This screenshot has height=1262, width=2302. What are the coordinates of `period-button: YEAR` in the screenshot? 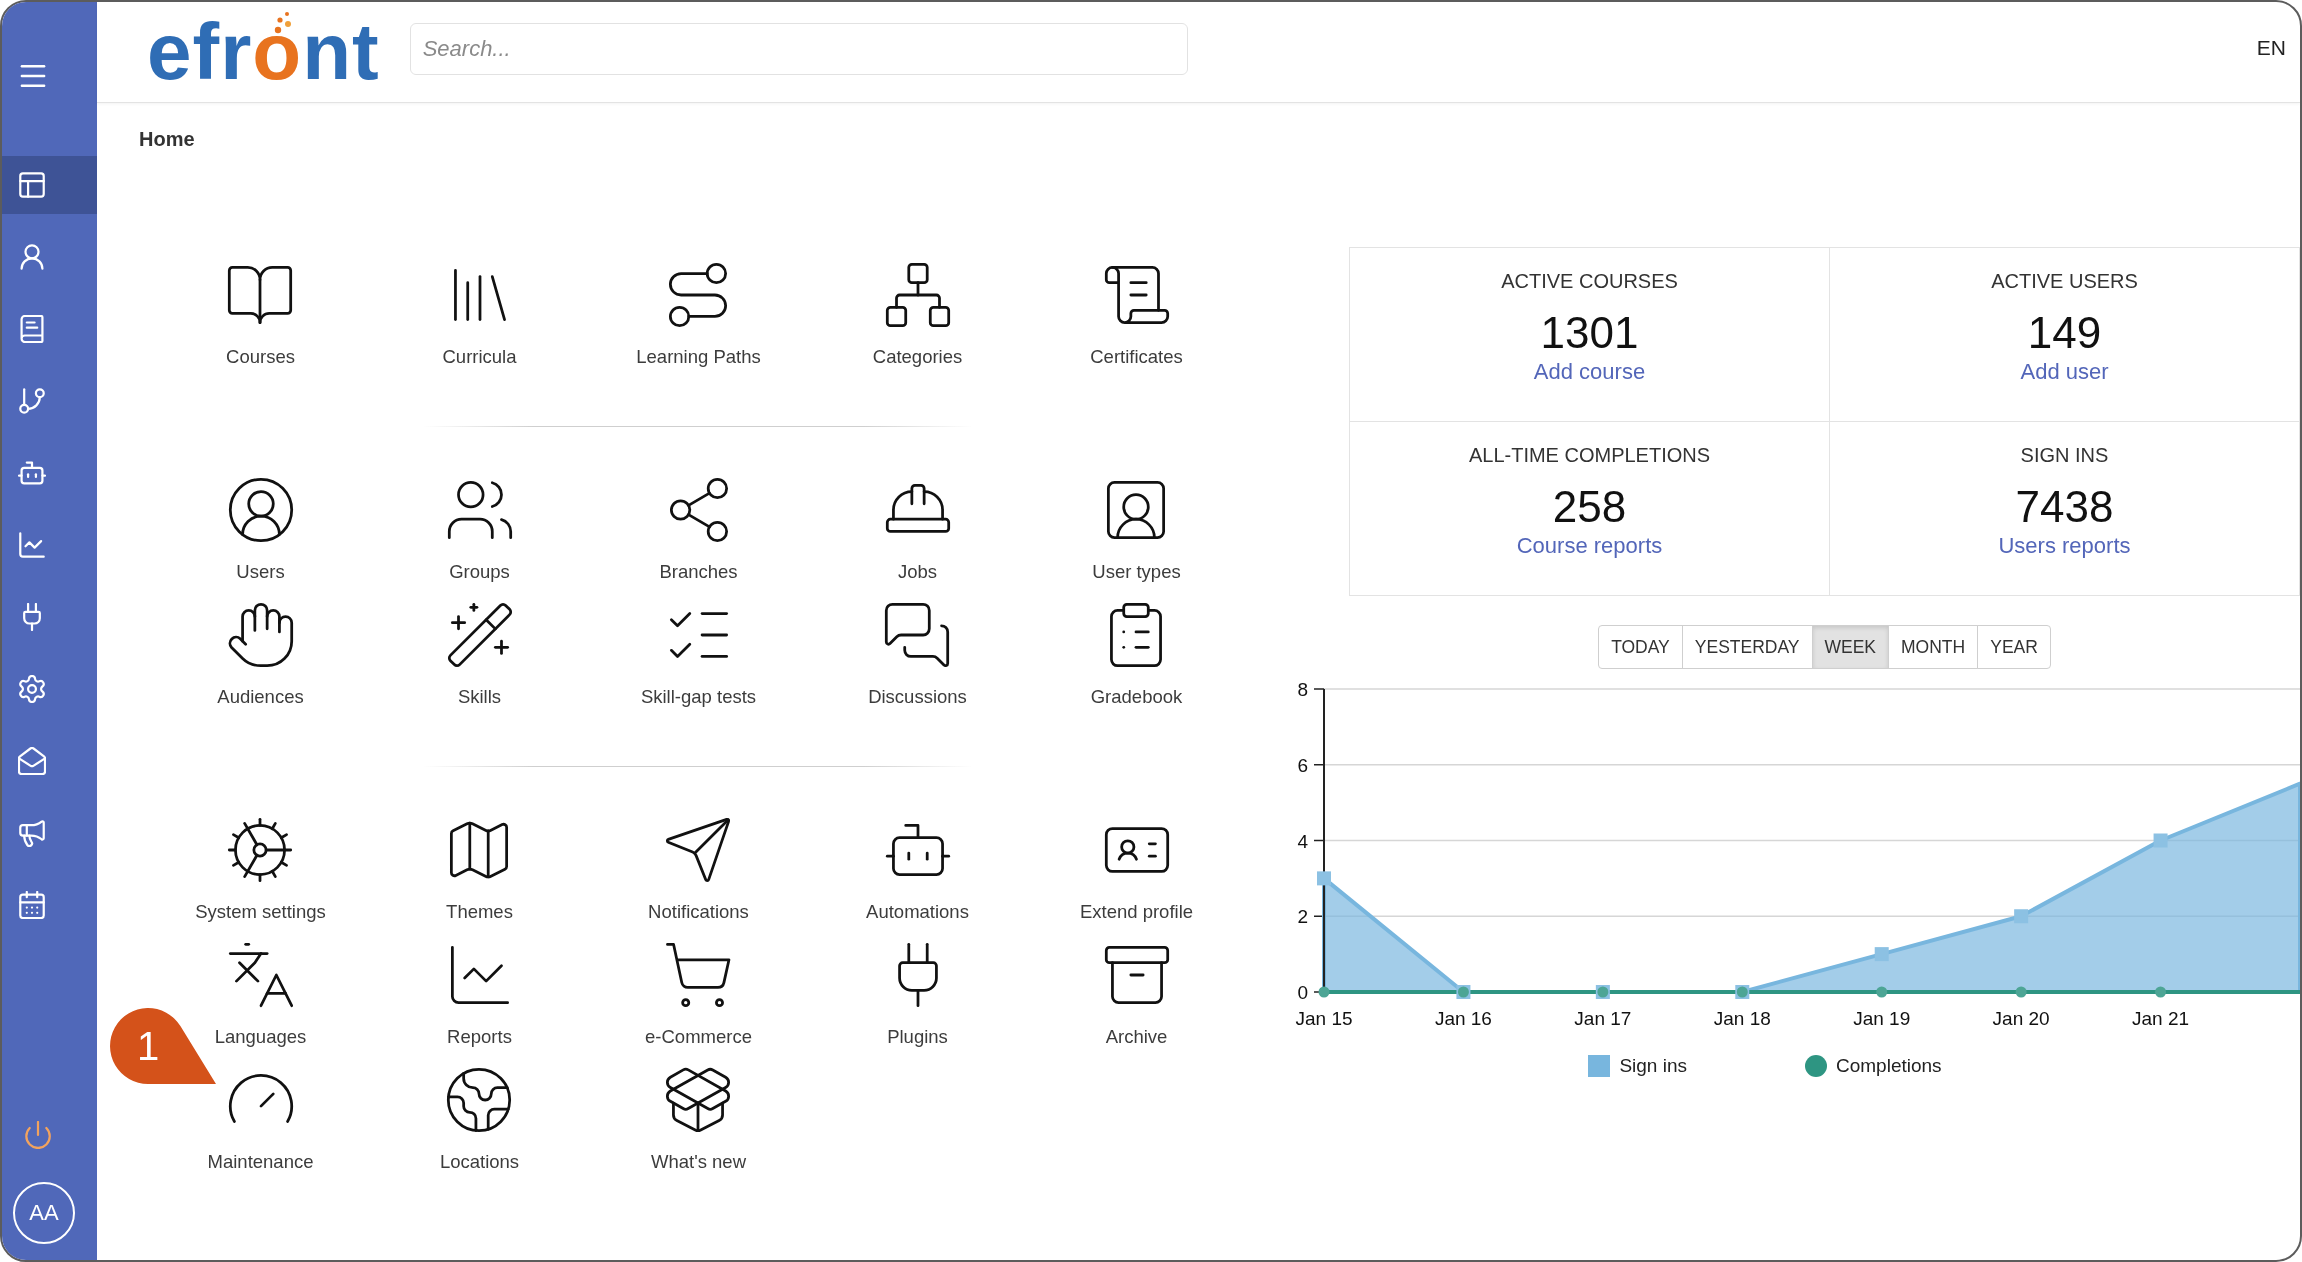 It's located at (2014, 647).